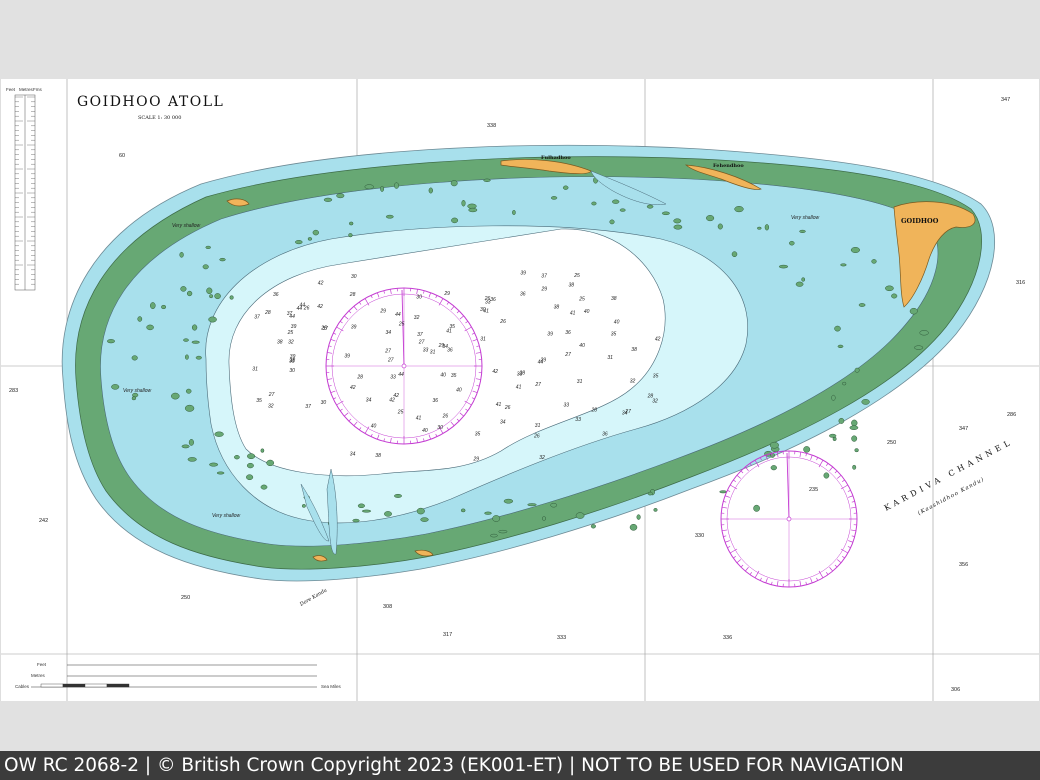 This screenshot has width=1040, height=780. Describe the element at coordinates (150, 102) in the screenshot. I see `chart-title: GOIDHOO ATOLL` at that location.